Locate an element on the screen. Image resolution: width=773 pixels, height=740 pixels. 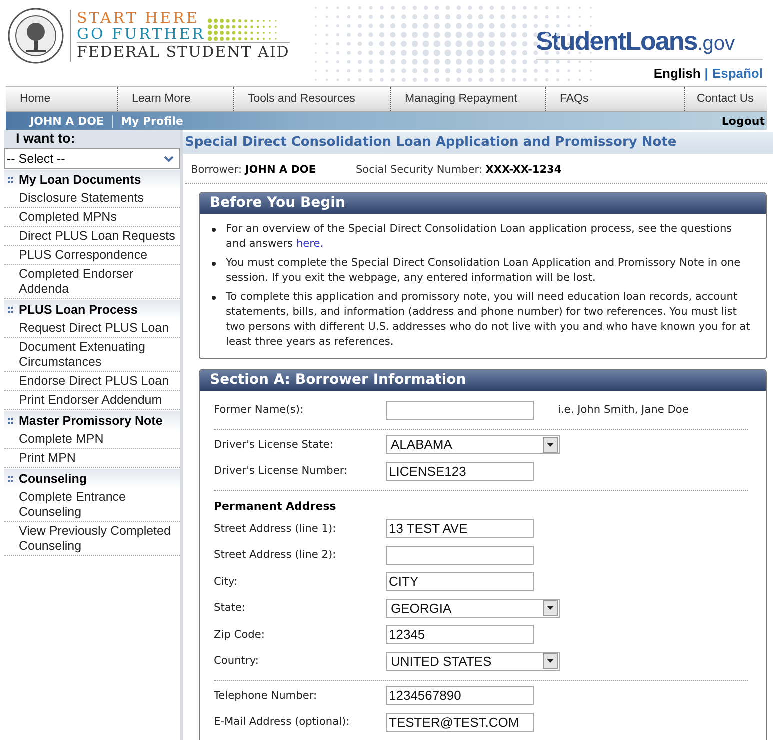
user-name-link: JOHN A DOE is located at coordinates (59, 121).